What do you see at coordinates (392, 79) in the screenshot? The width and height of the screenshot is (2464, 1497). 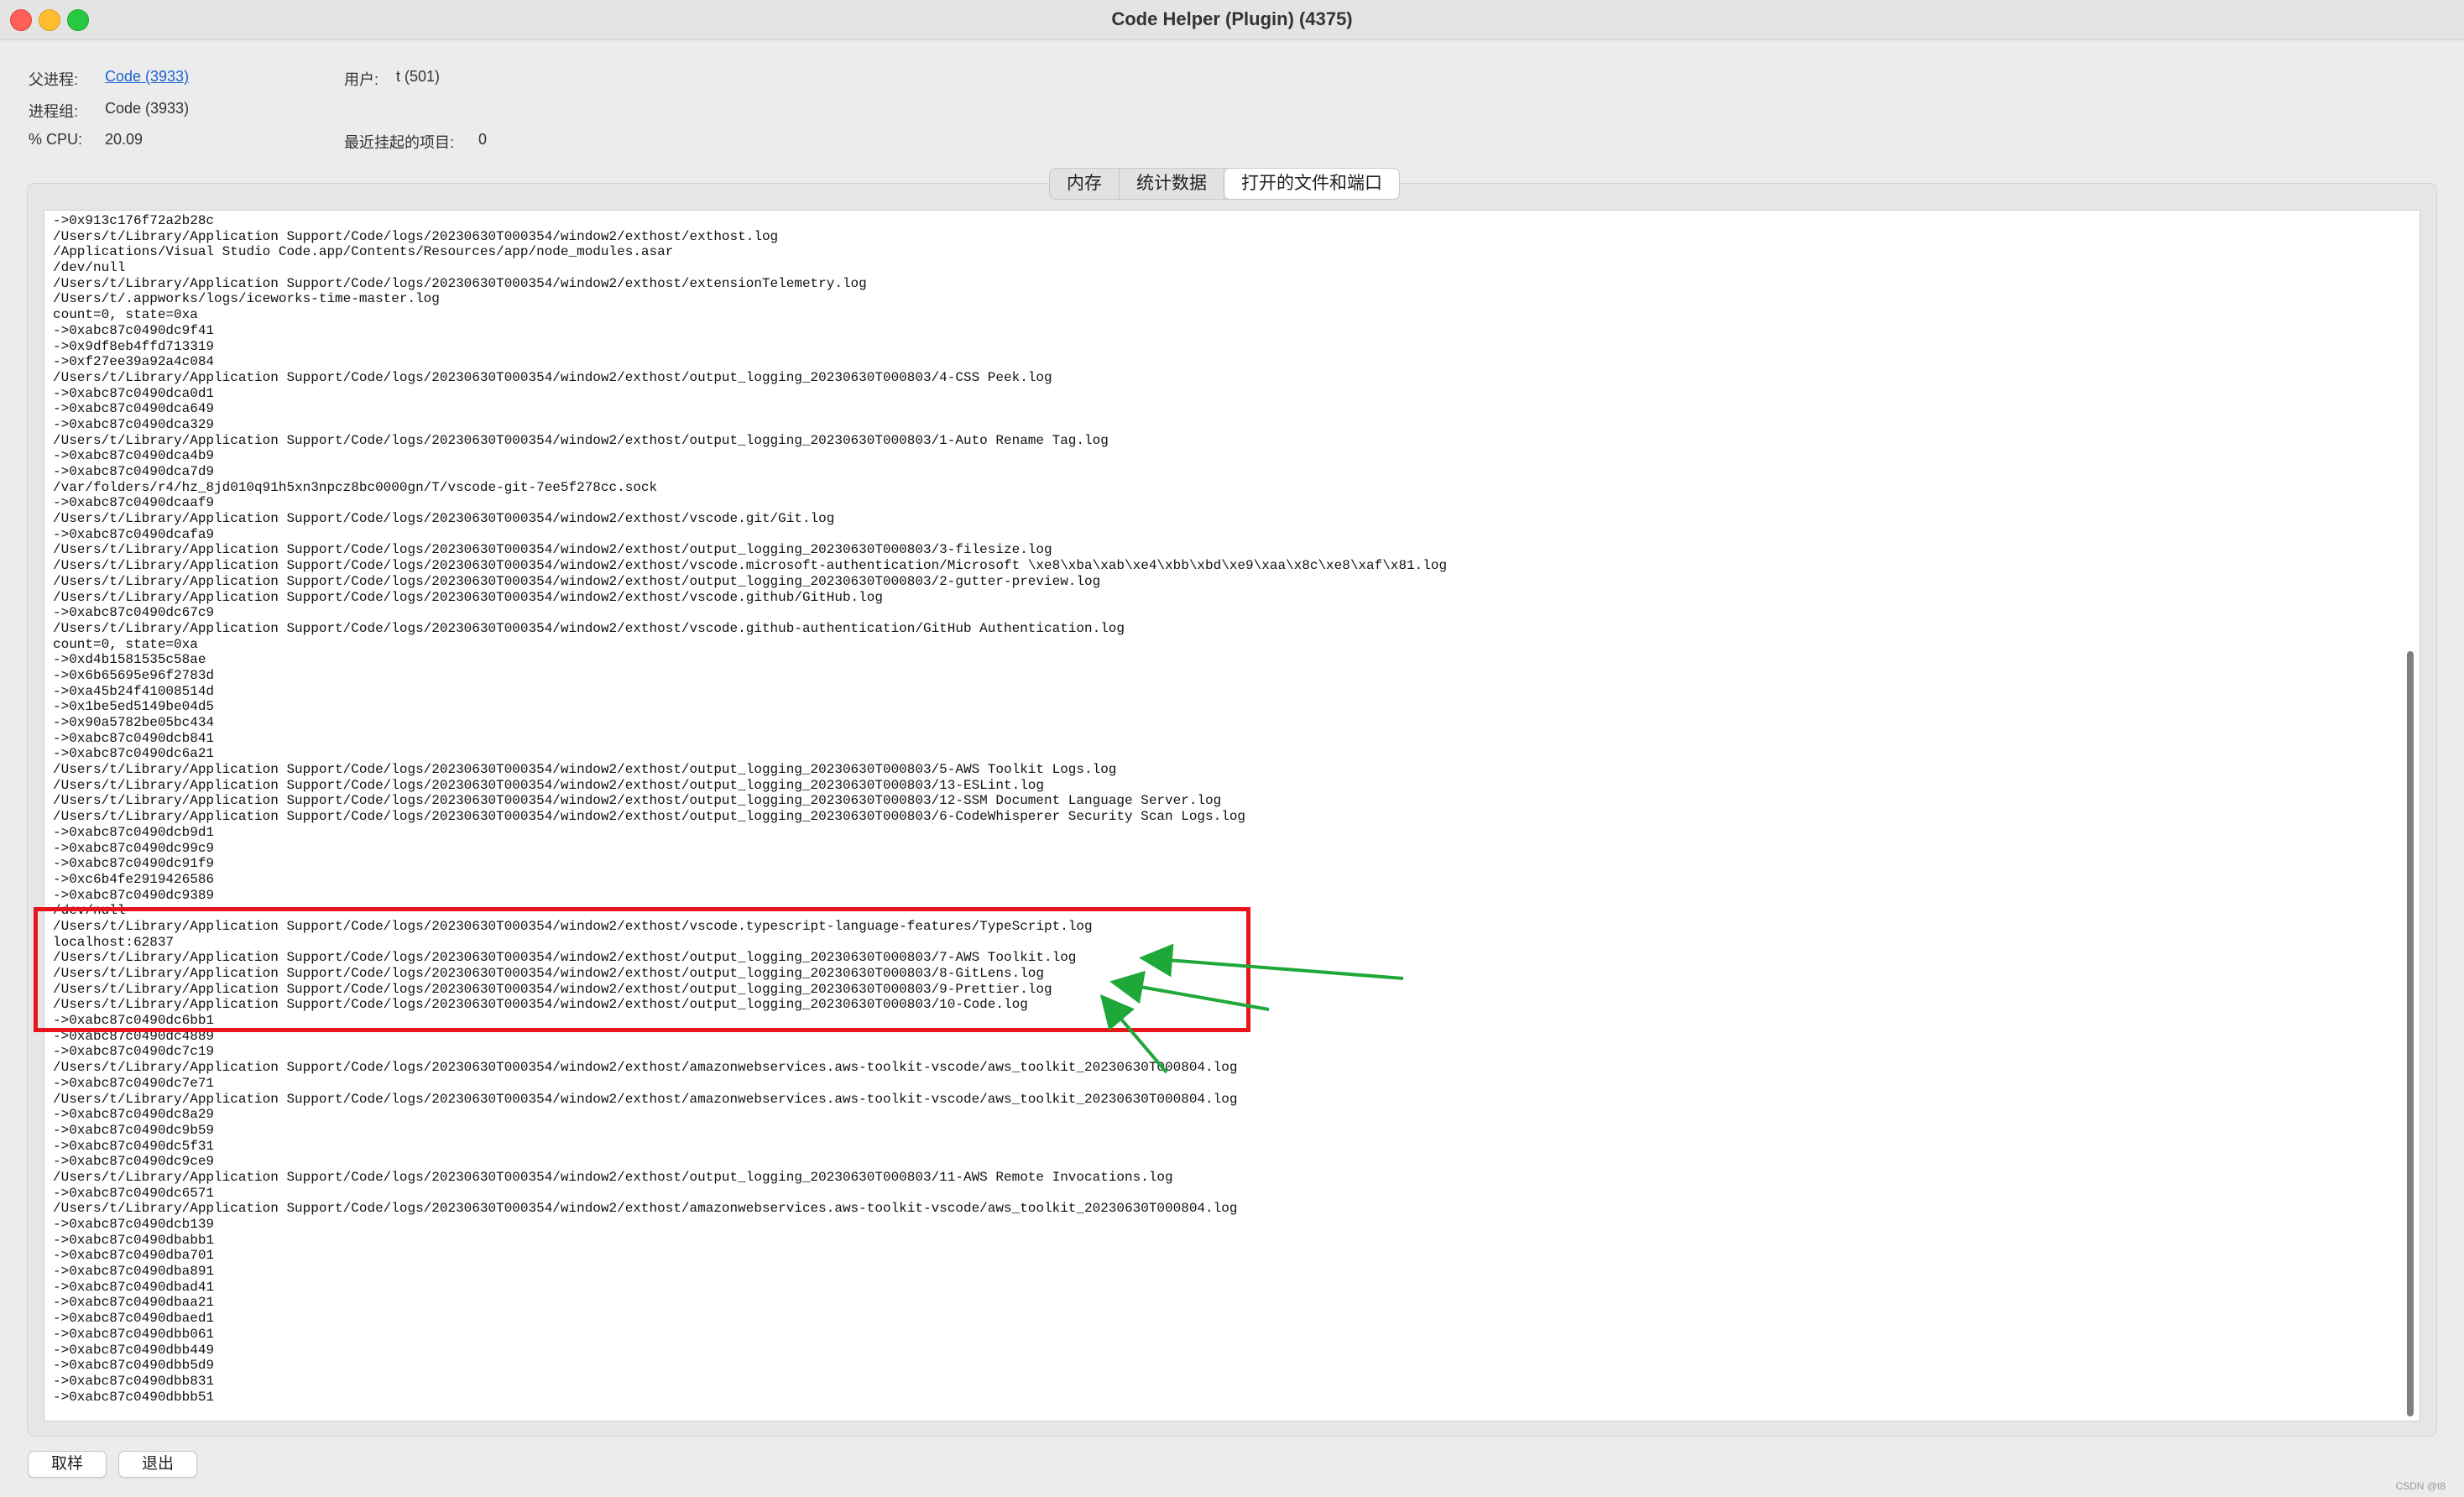 I see `user-row: 用户: t (501)` at bounding box center [392, 79].